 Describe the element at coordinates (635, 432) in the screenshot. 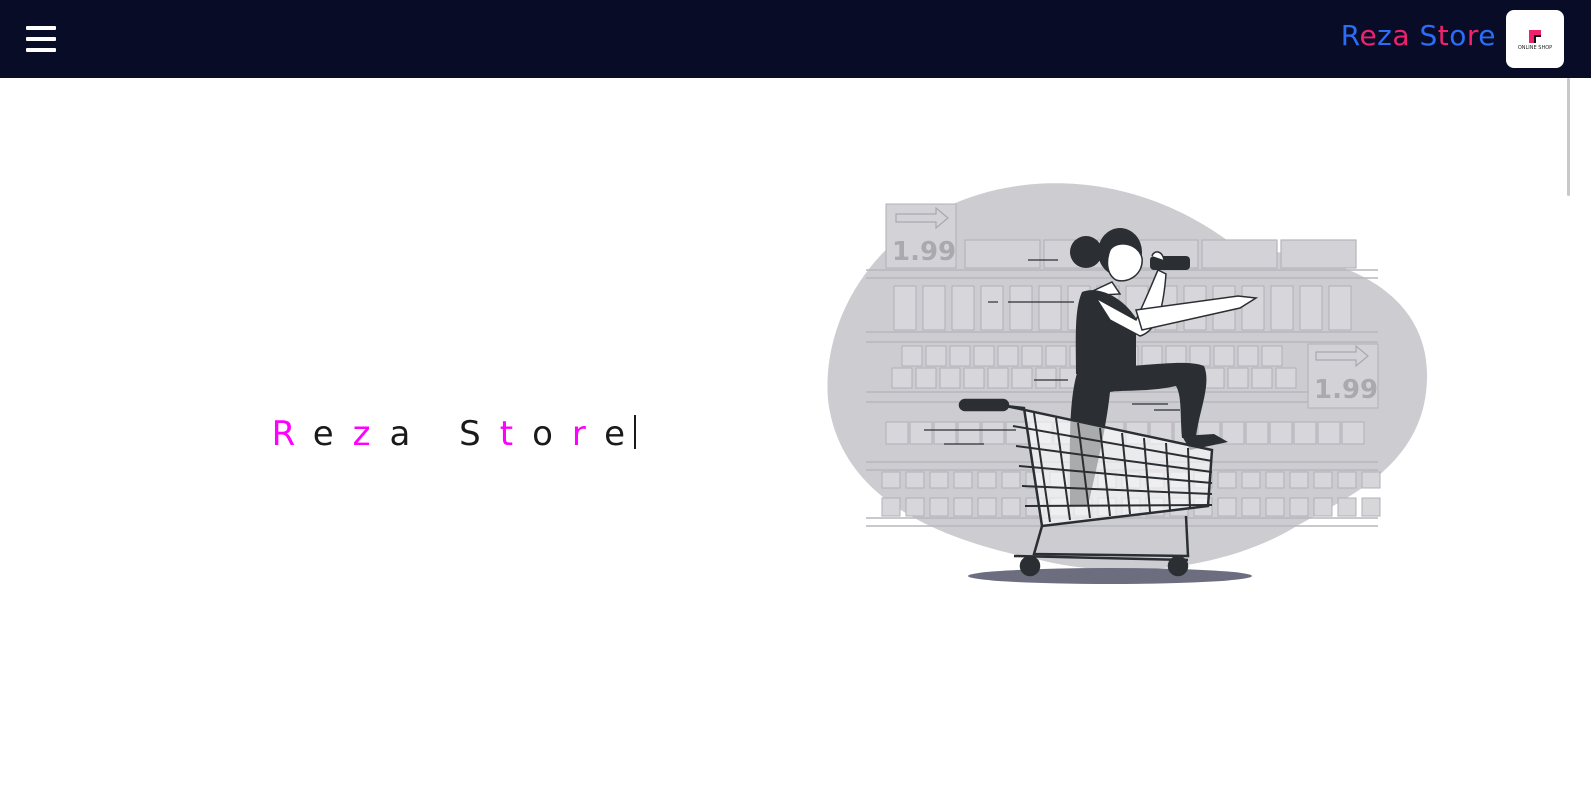

I see `typing-caret` at that location.